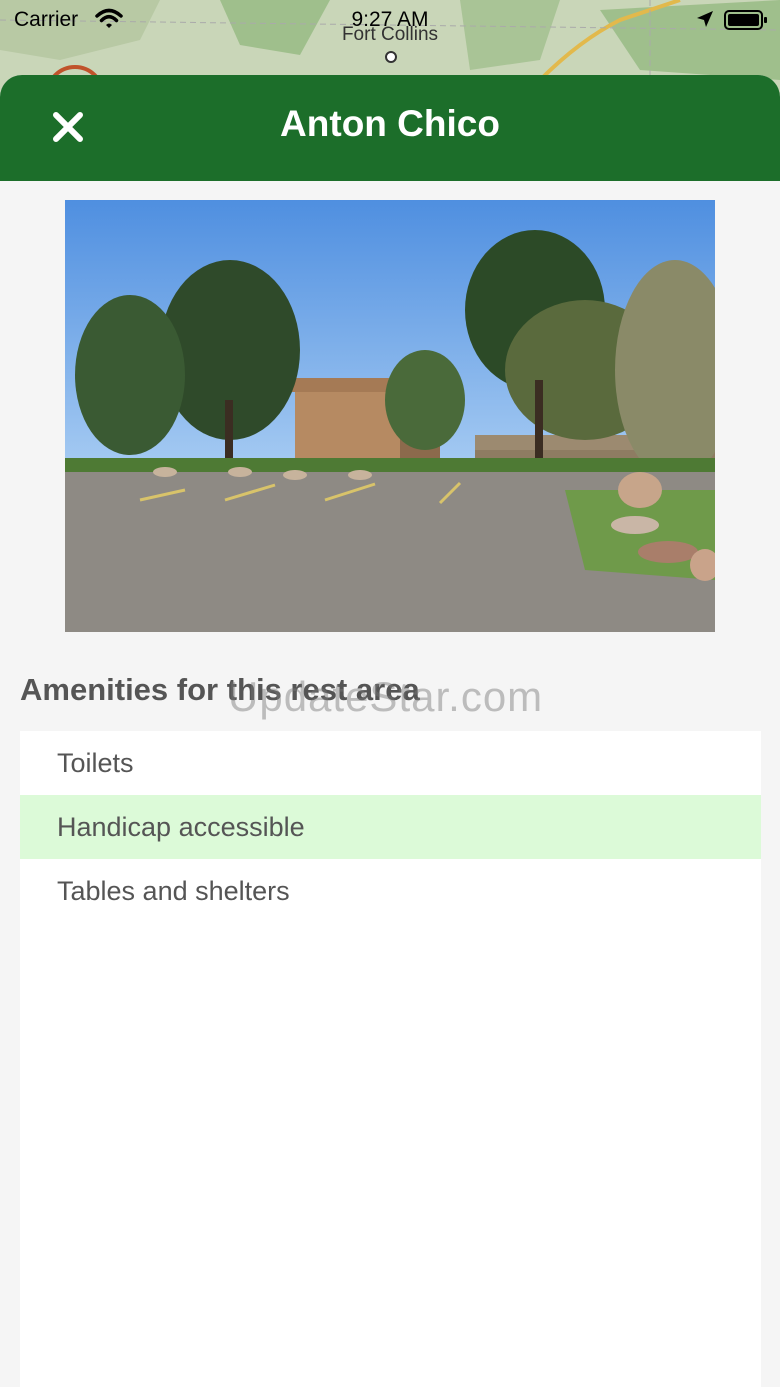 This screenshot has width=780, height=1387. What do you see at coordinates (390, 891) in the screenshot?
I see `amenity-item-tables-and-shelters: Tables and shelters` at bounding box center [390, 891].